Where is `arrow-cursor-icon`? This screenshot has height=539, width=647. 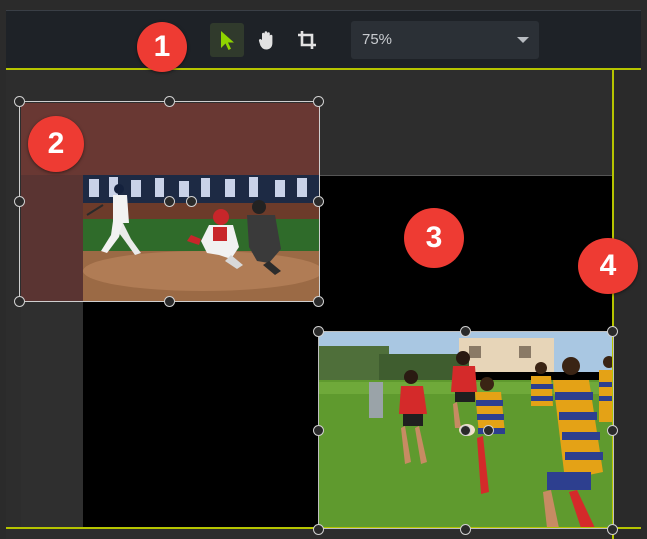
arrow-cursor-icon is located at coordinates (227, 40).